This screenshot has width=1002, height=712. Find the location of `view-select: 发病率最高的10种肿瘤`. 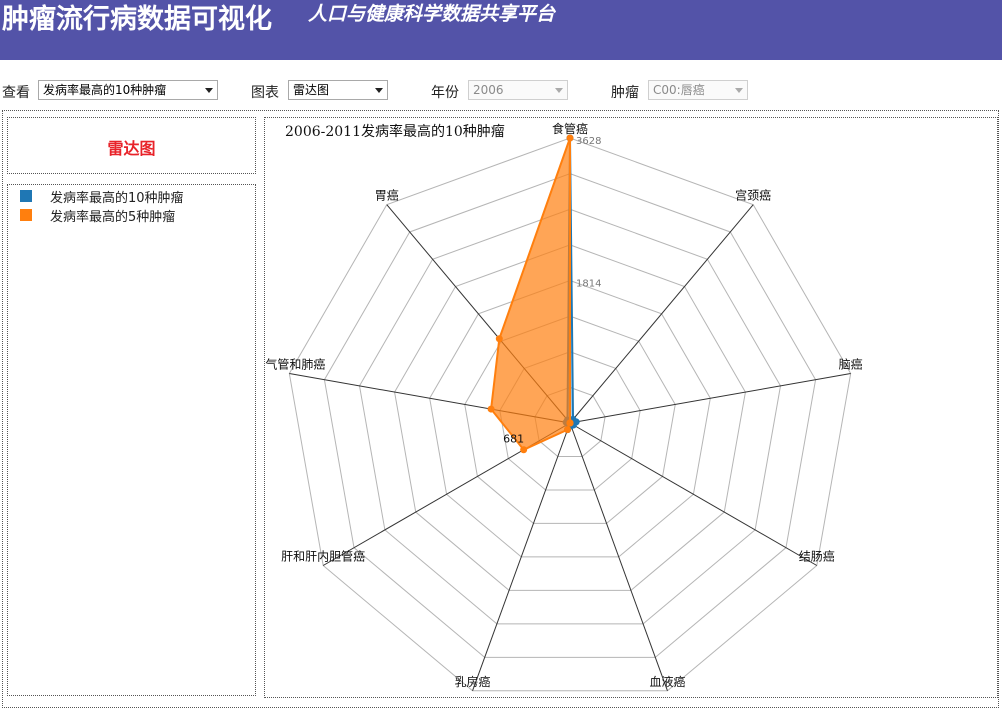

view-select: 发病率最高的10种肿瘤 is located at coordinates (128, 90).